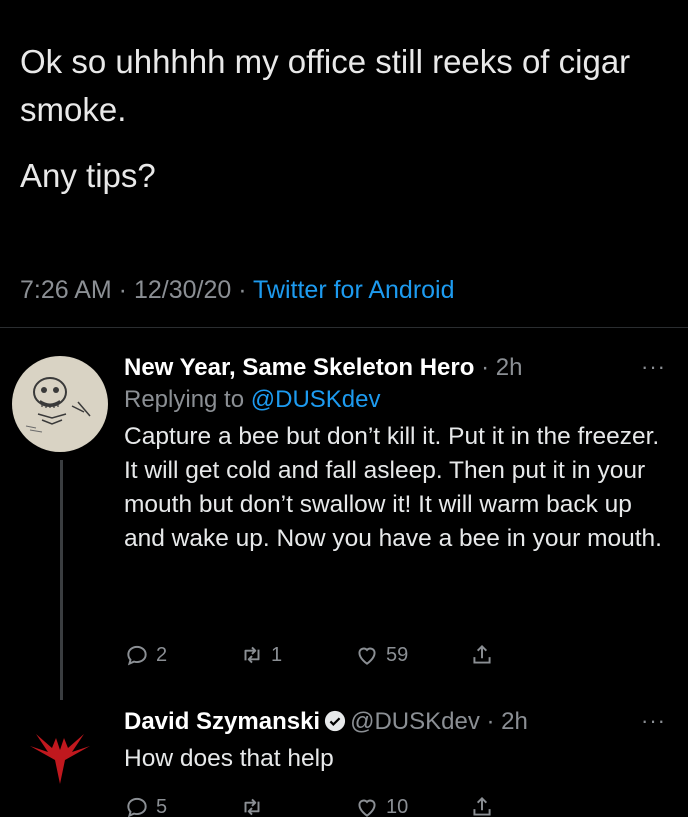 The width and height of the screenshot is (688, 817). Describe the element at coordinates (88, 175) in the screenshot. I see `tweet-line-2: Any tips?` at that location.